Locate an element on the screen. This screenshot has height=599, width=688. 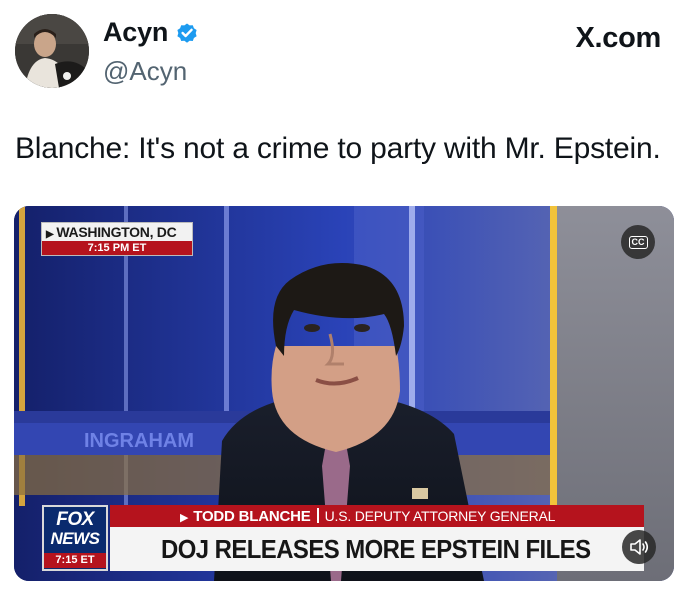
speaker-volume-icon is located at coordinates (639, 547).